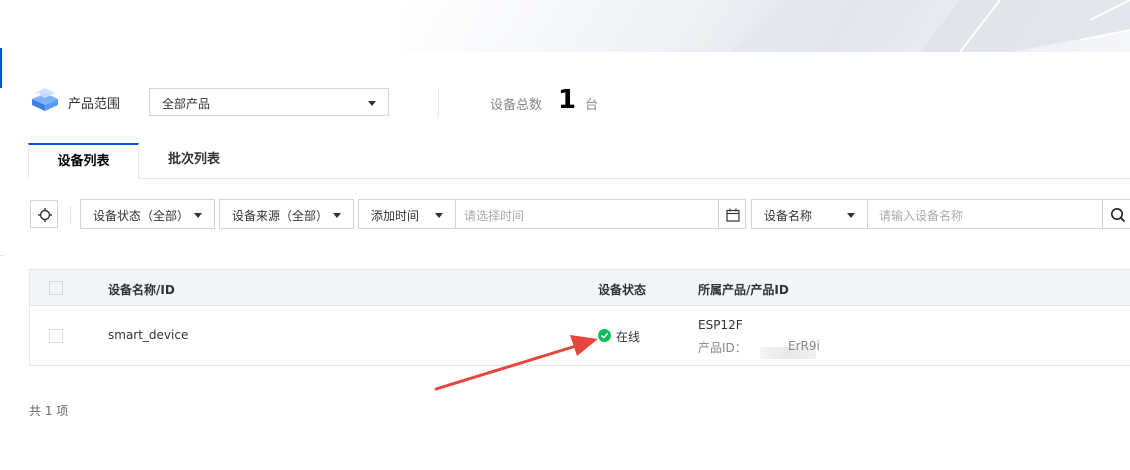 Image resolution: width=1130 pixels, height=470 pixels. What do you see at coordinates (567, 100) in the screenshot?
I see `device-total-count: 1` at bounding box center [567, 100].